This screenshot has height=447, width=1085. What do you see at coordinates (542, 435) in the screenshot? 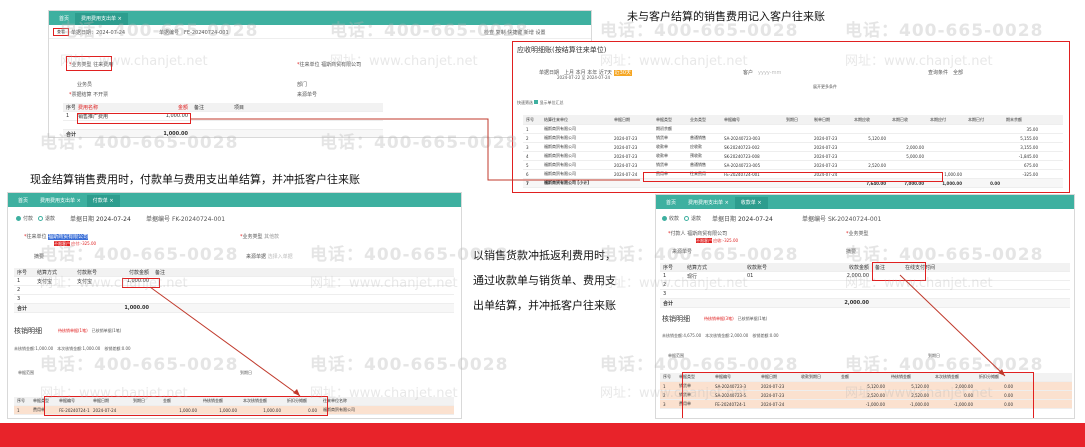
I see `bottom-banner` at bounding box center [542, 435].